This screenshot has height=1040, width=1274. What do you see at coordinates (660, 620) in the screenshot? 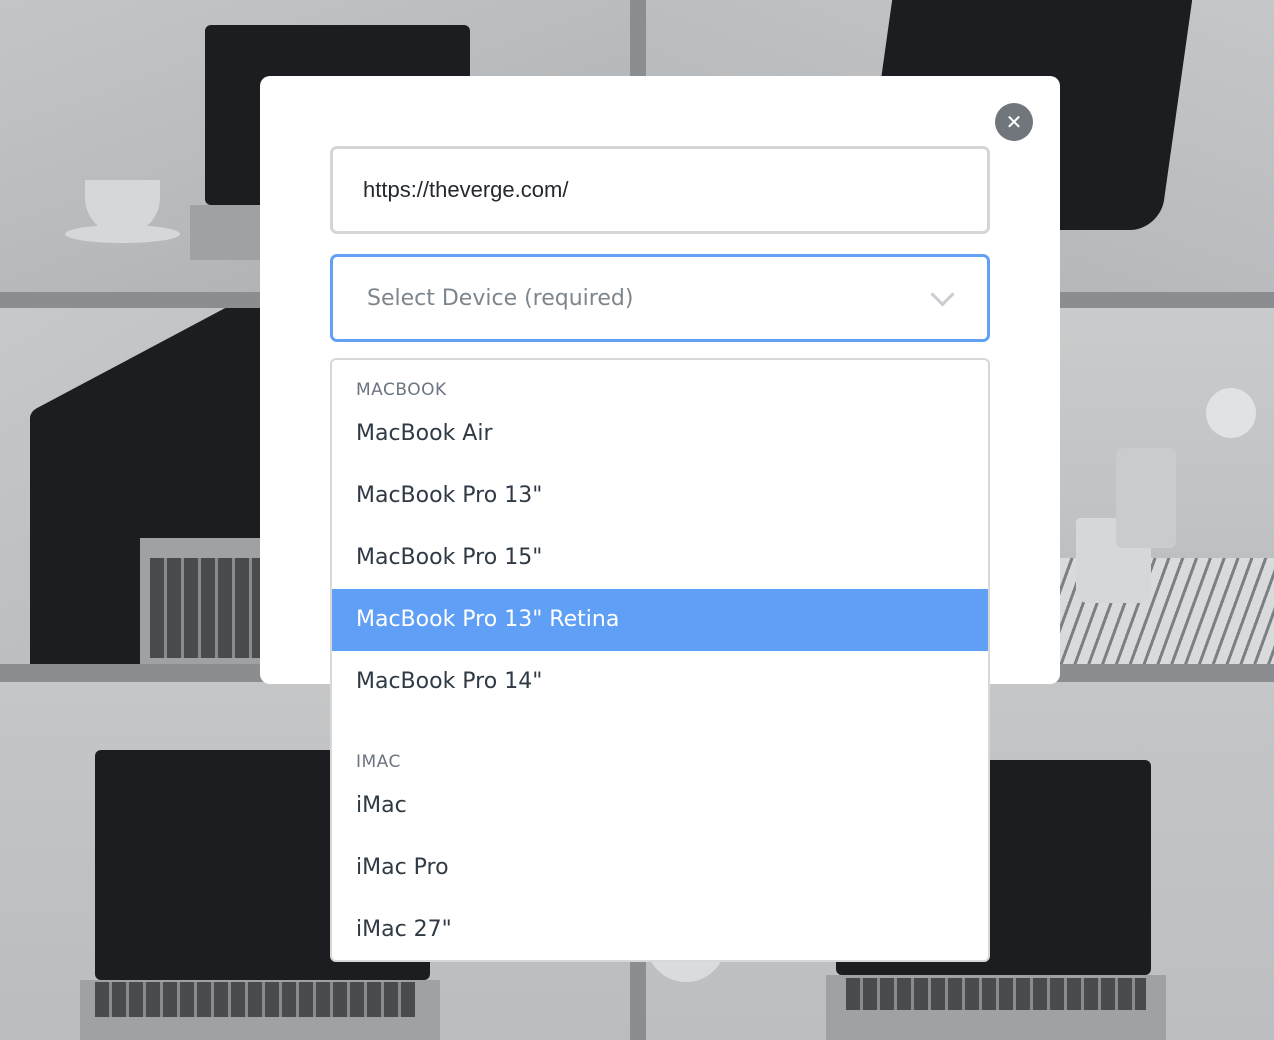
I see `option-macbook-pro-13-retina: MacBook Pro 13" Retina` at bounding box center [660, 620].